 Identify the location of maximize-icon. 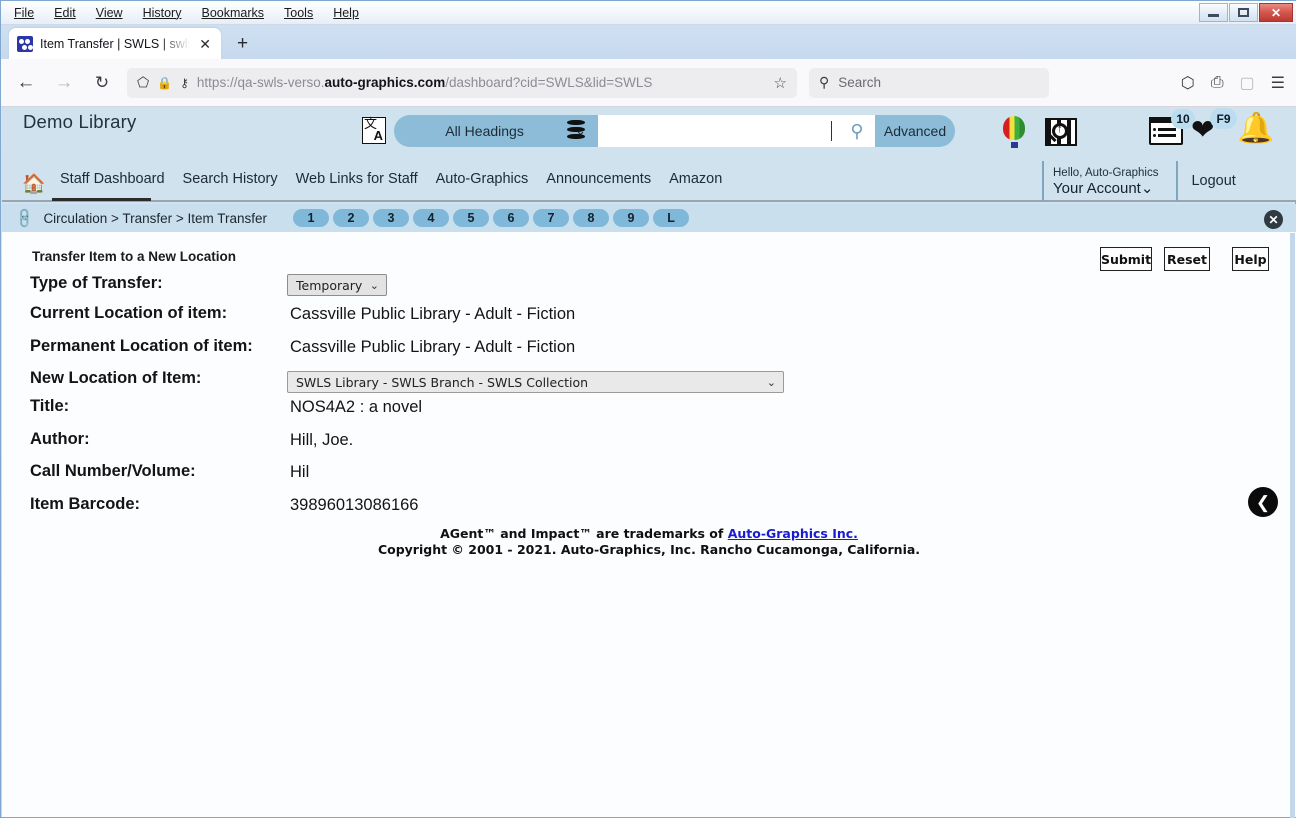
(1243, 12).